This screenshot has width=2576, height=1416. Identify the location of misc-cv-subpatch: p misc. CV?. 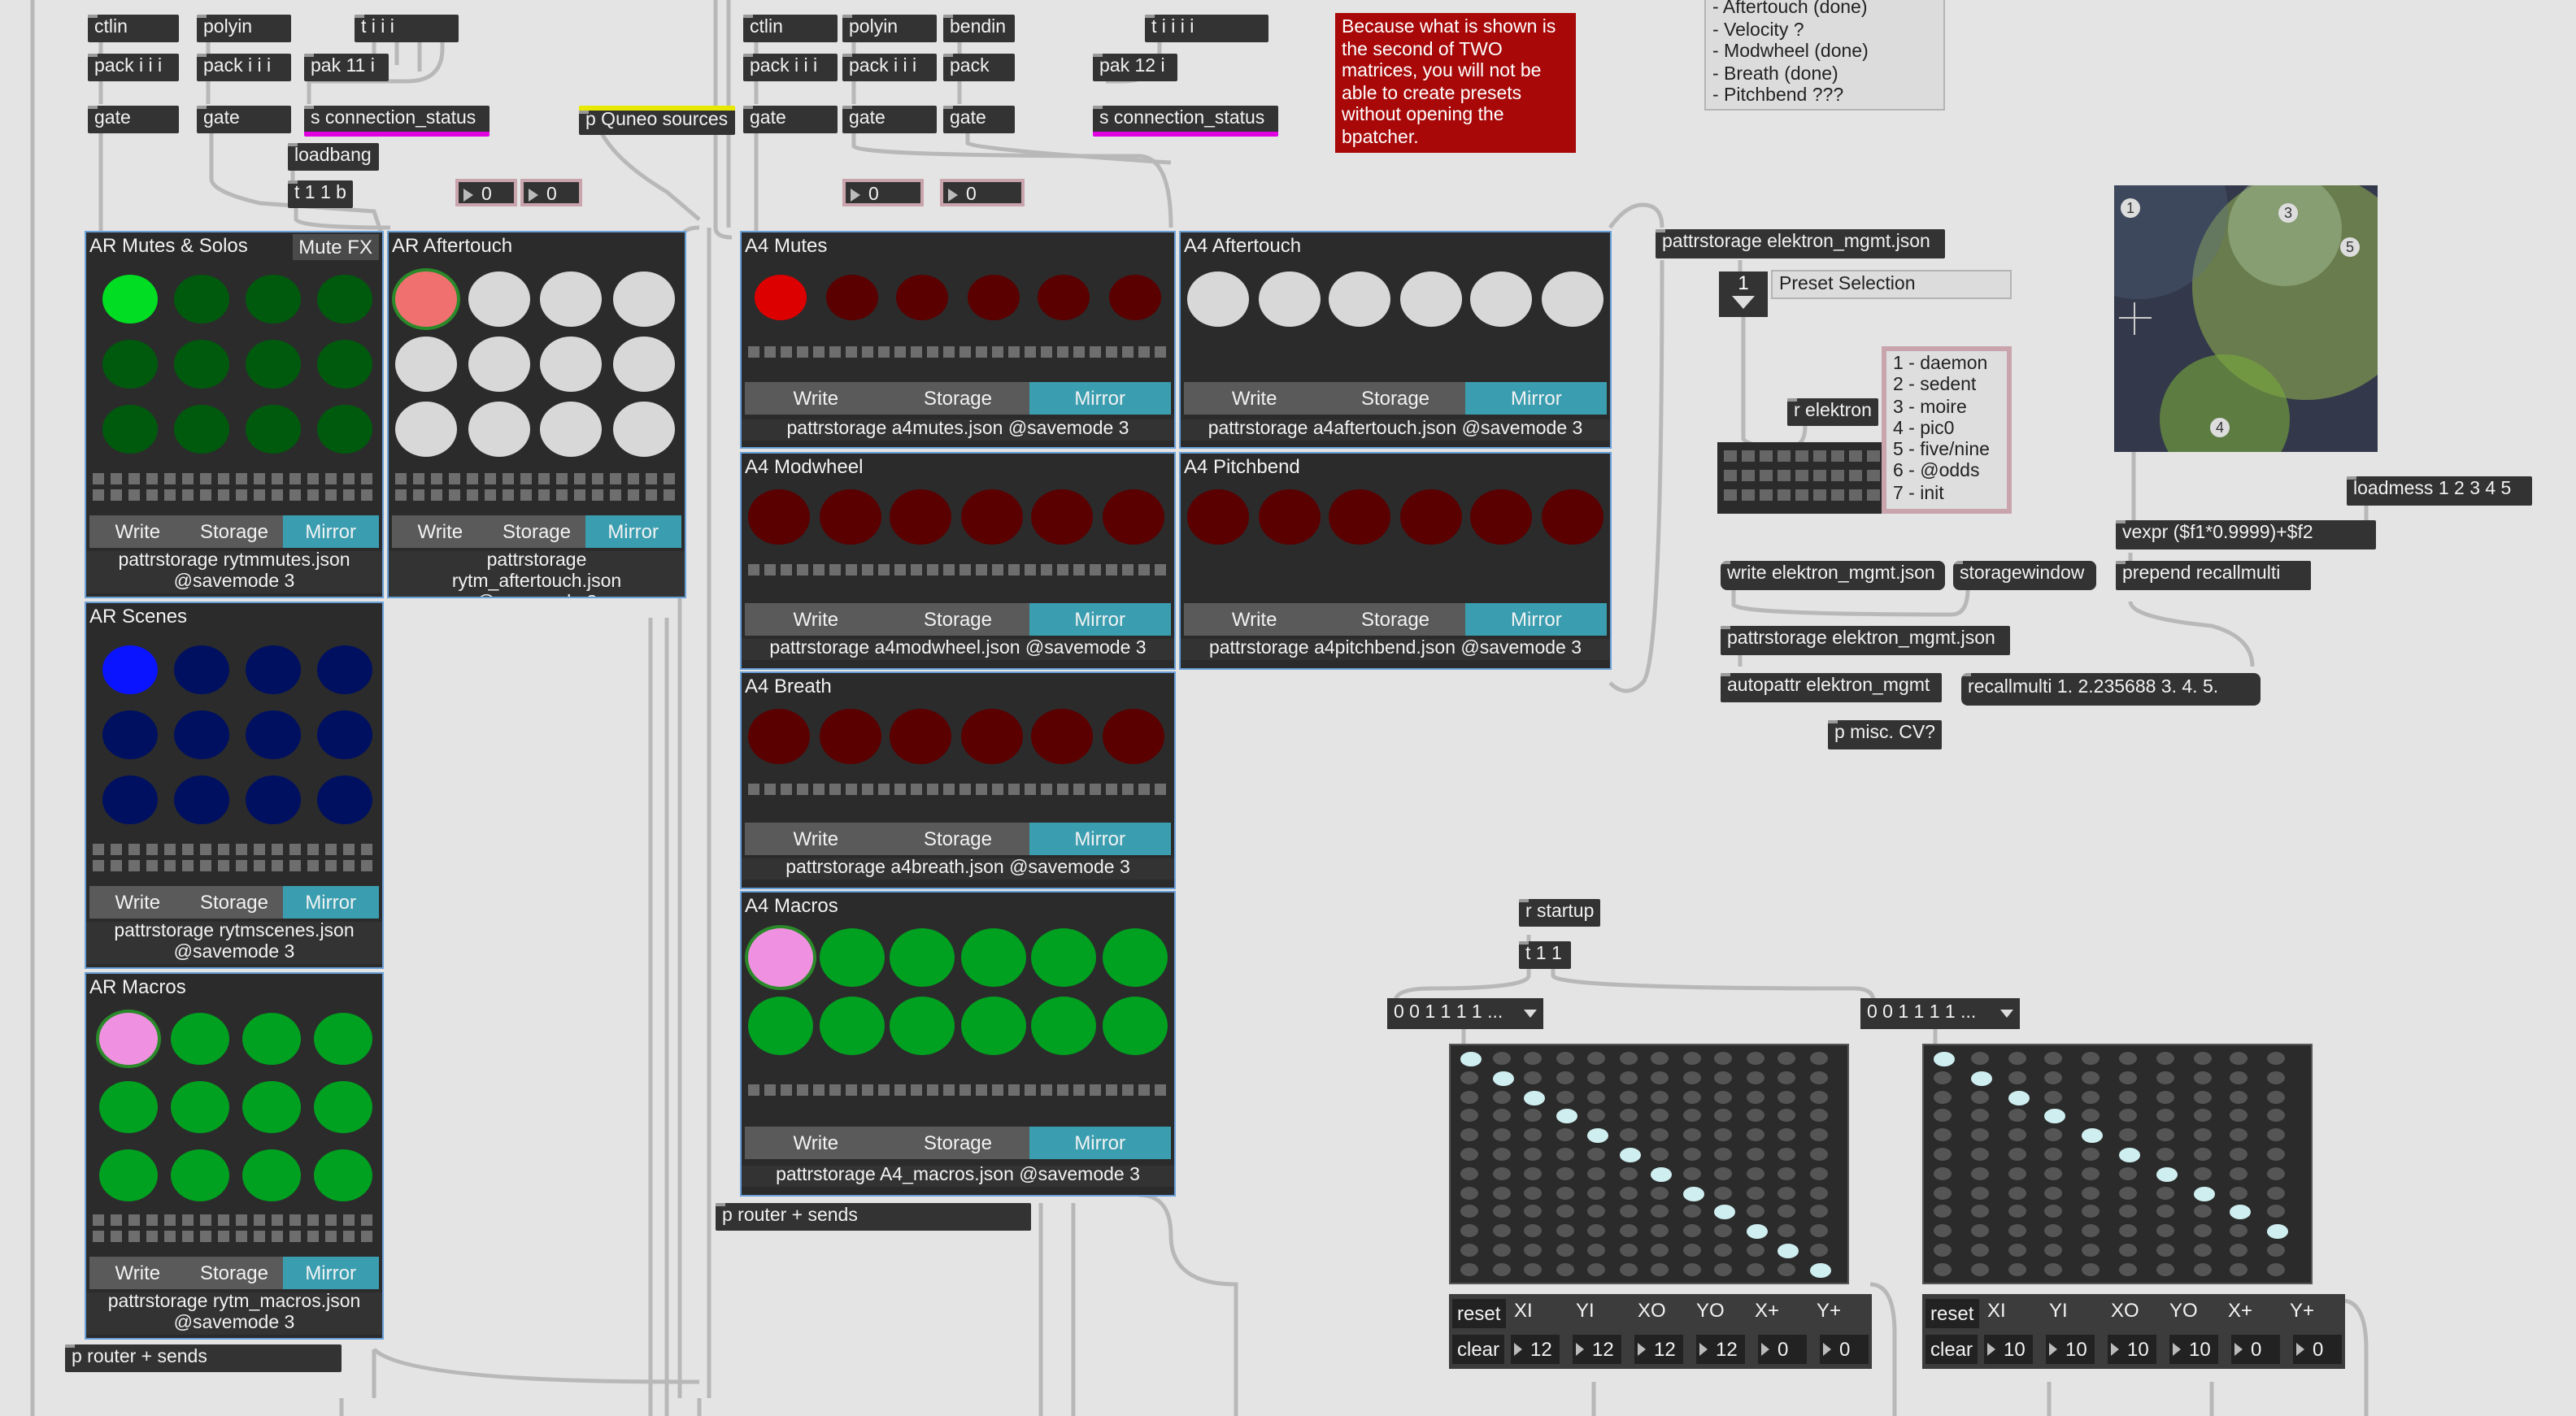
(1885, 734).